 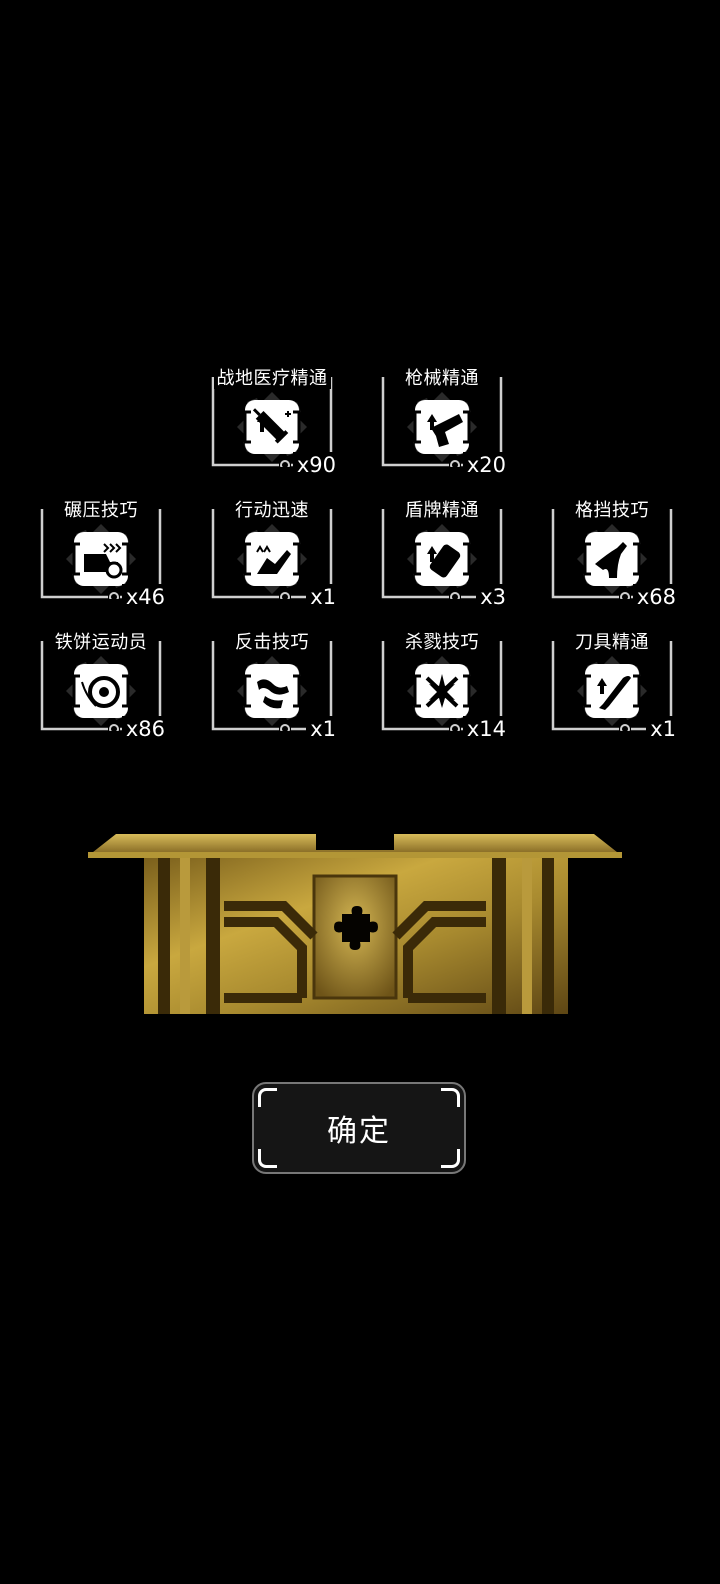 I want to click on reward-label: 枪械精通, so click(x=442, y=379).